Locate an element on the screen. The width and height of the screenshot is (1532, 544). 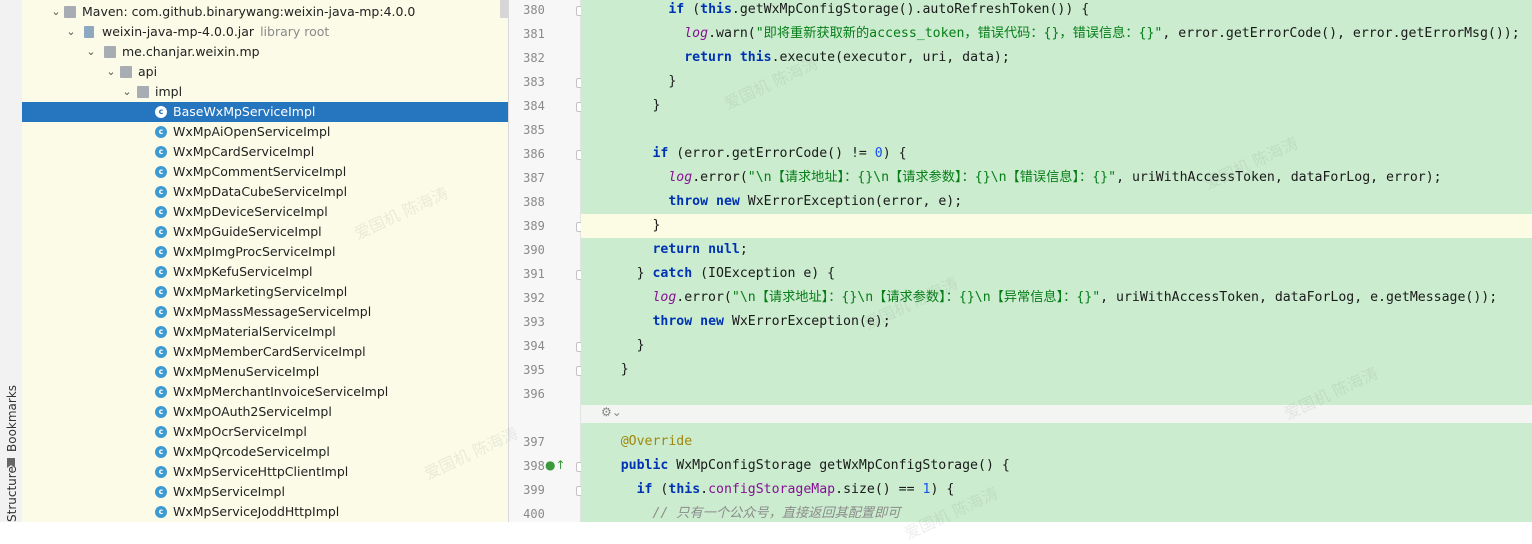
code-token: @Override is located at coordinates (656, 441).